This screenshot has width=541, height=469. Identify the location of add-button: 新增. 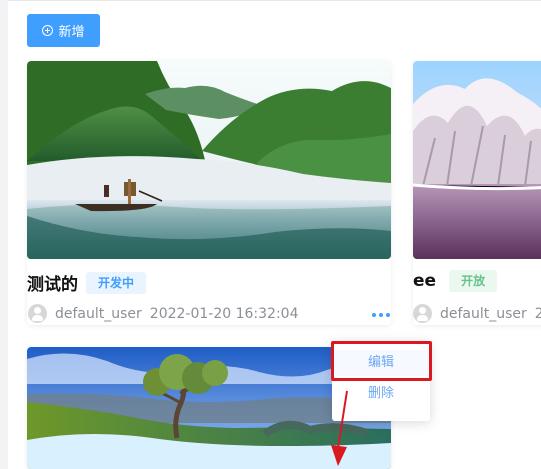
(63, 30).